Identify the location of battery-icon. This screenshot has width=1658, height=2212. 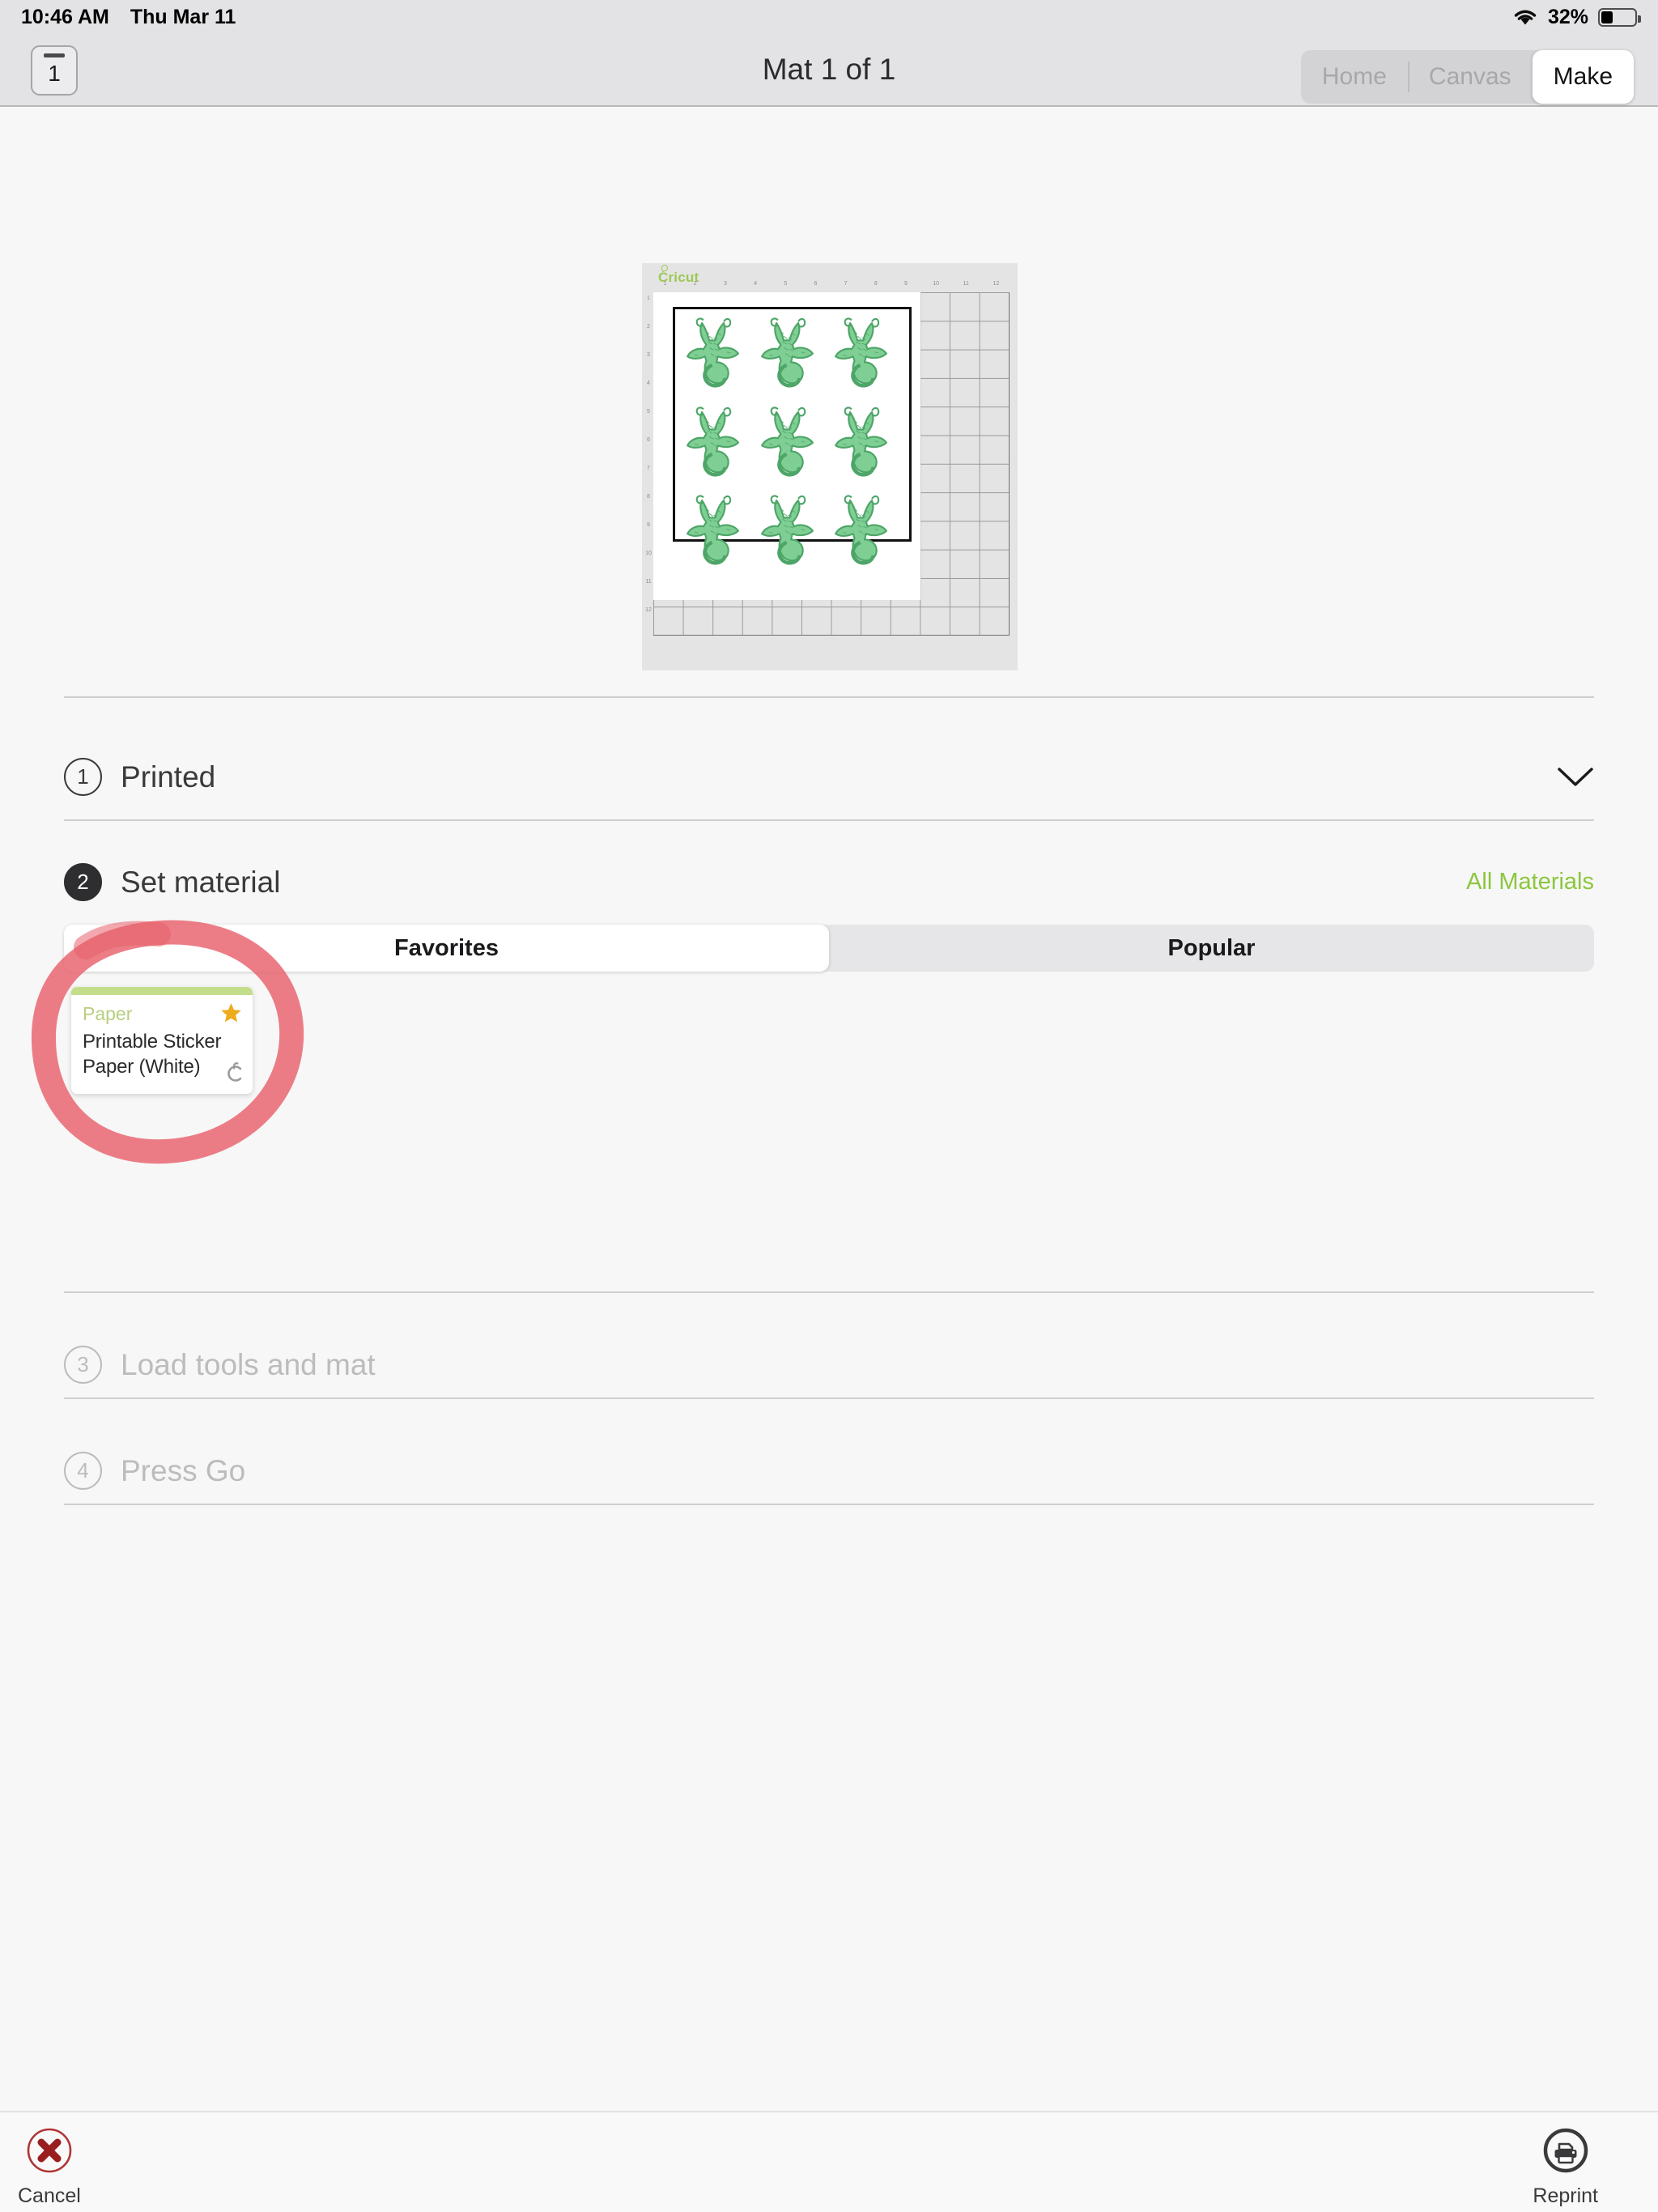
(1619, 17).